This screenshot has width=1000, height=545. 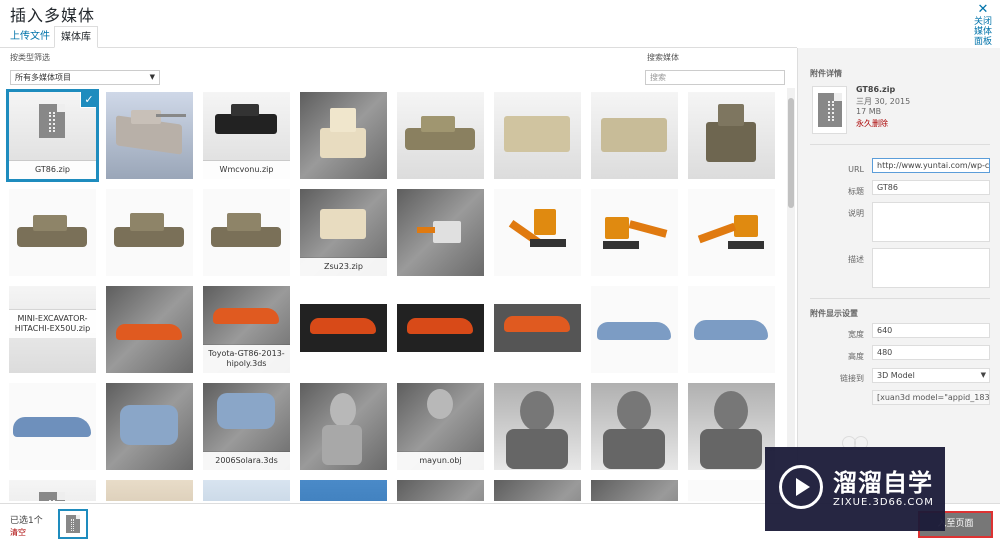 I want to click on grid-scrollbar, so click(x=791, y=294).